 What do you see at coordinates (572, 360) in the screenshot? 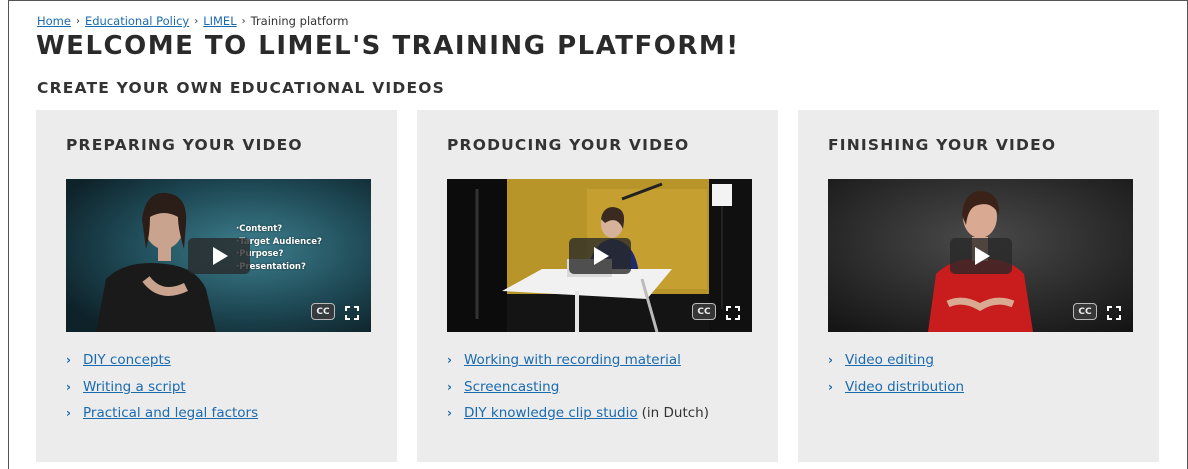
I see `link-recording-material: Working with recording material` at bounding box center [572, 360].